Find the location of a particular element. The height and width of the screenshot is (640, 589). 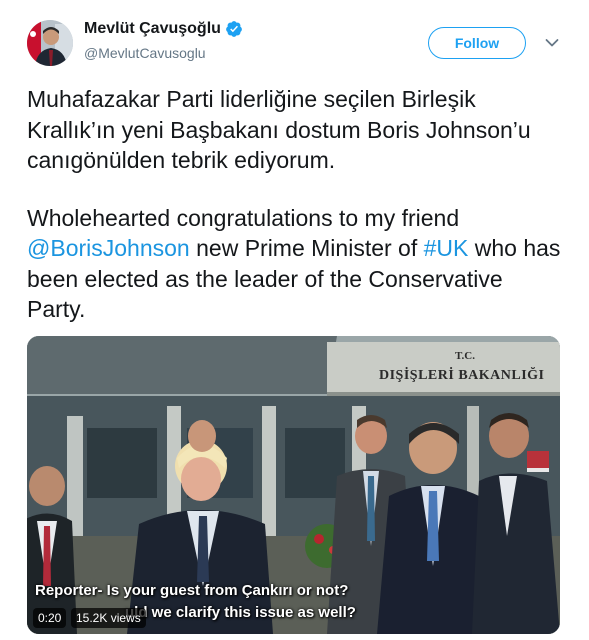

follow-button: Follow is located at coordinates (477, 43).